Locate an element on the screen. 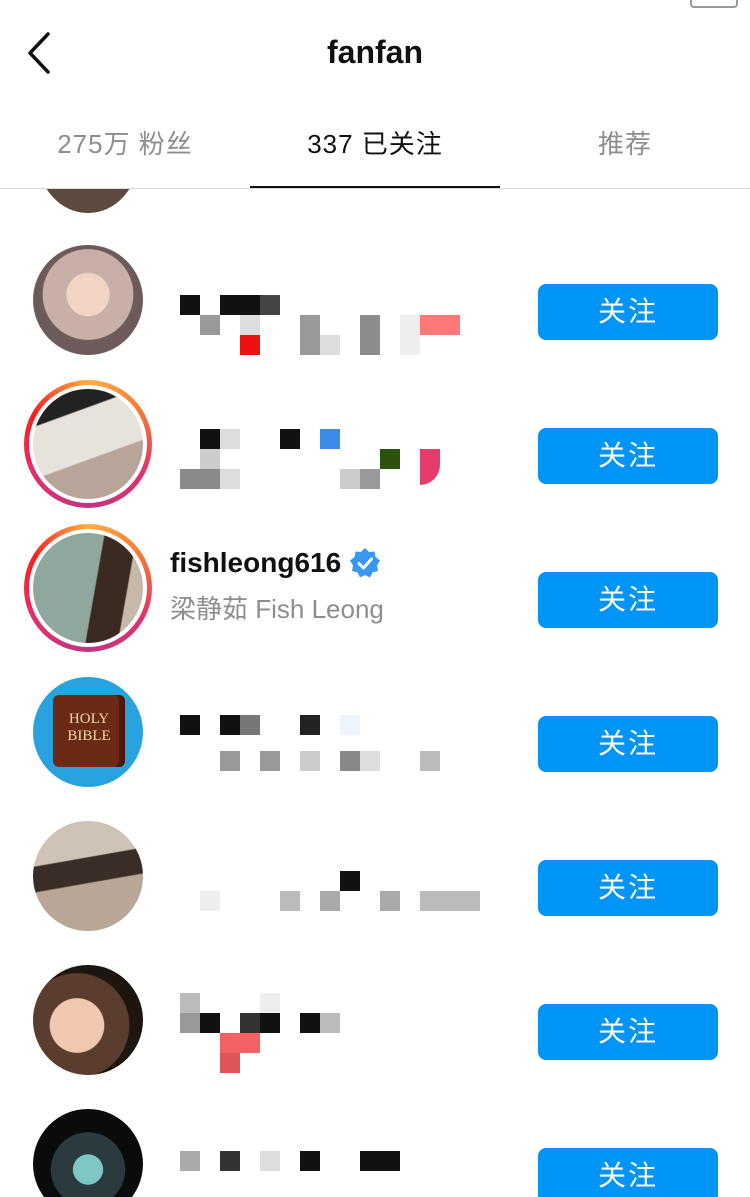  verified-badge-icon is located at coordinates (365, 563).